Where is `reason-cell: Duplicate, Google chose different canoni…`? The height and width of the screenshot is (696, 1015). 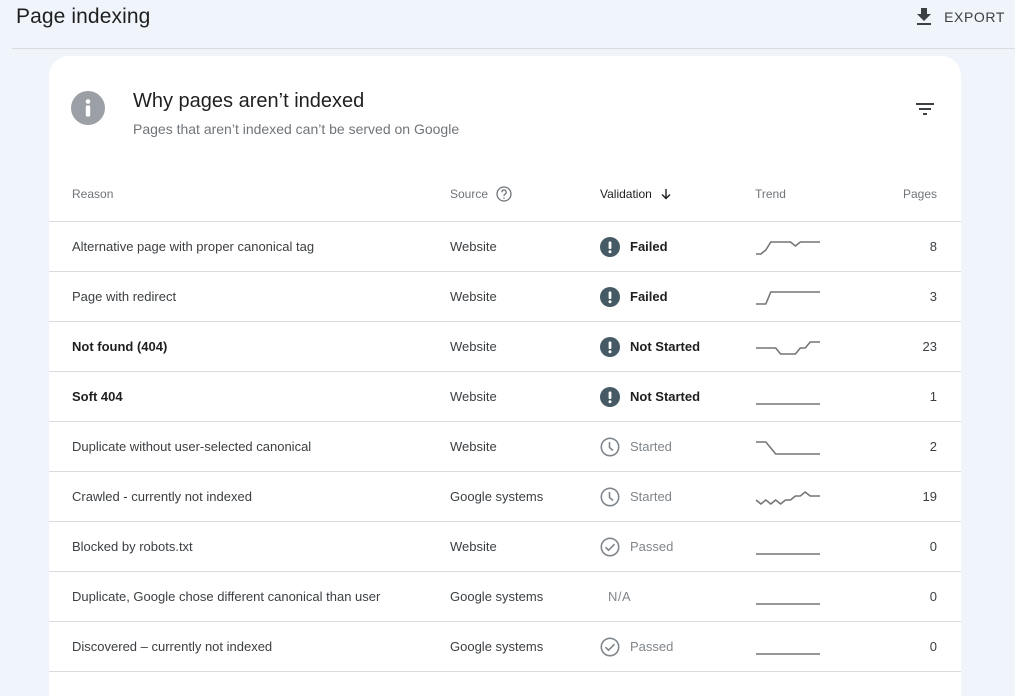
reason-cell: Duplicate, Google chose different canoni… is located at coordinates (249, 596).